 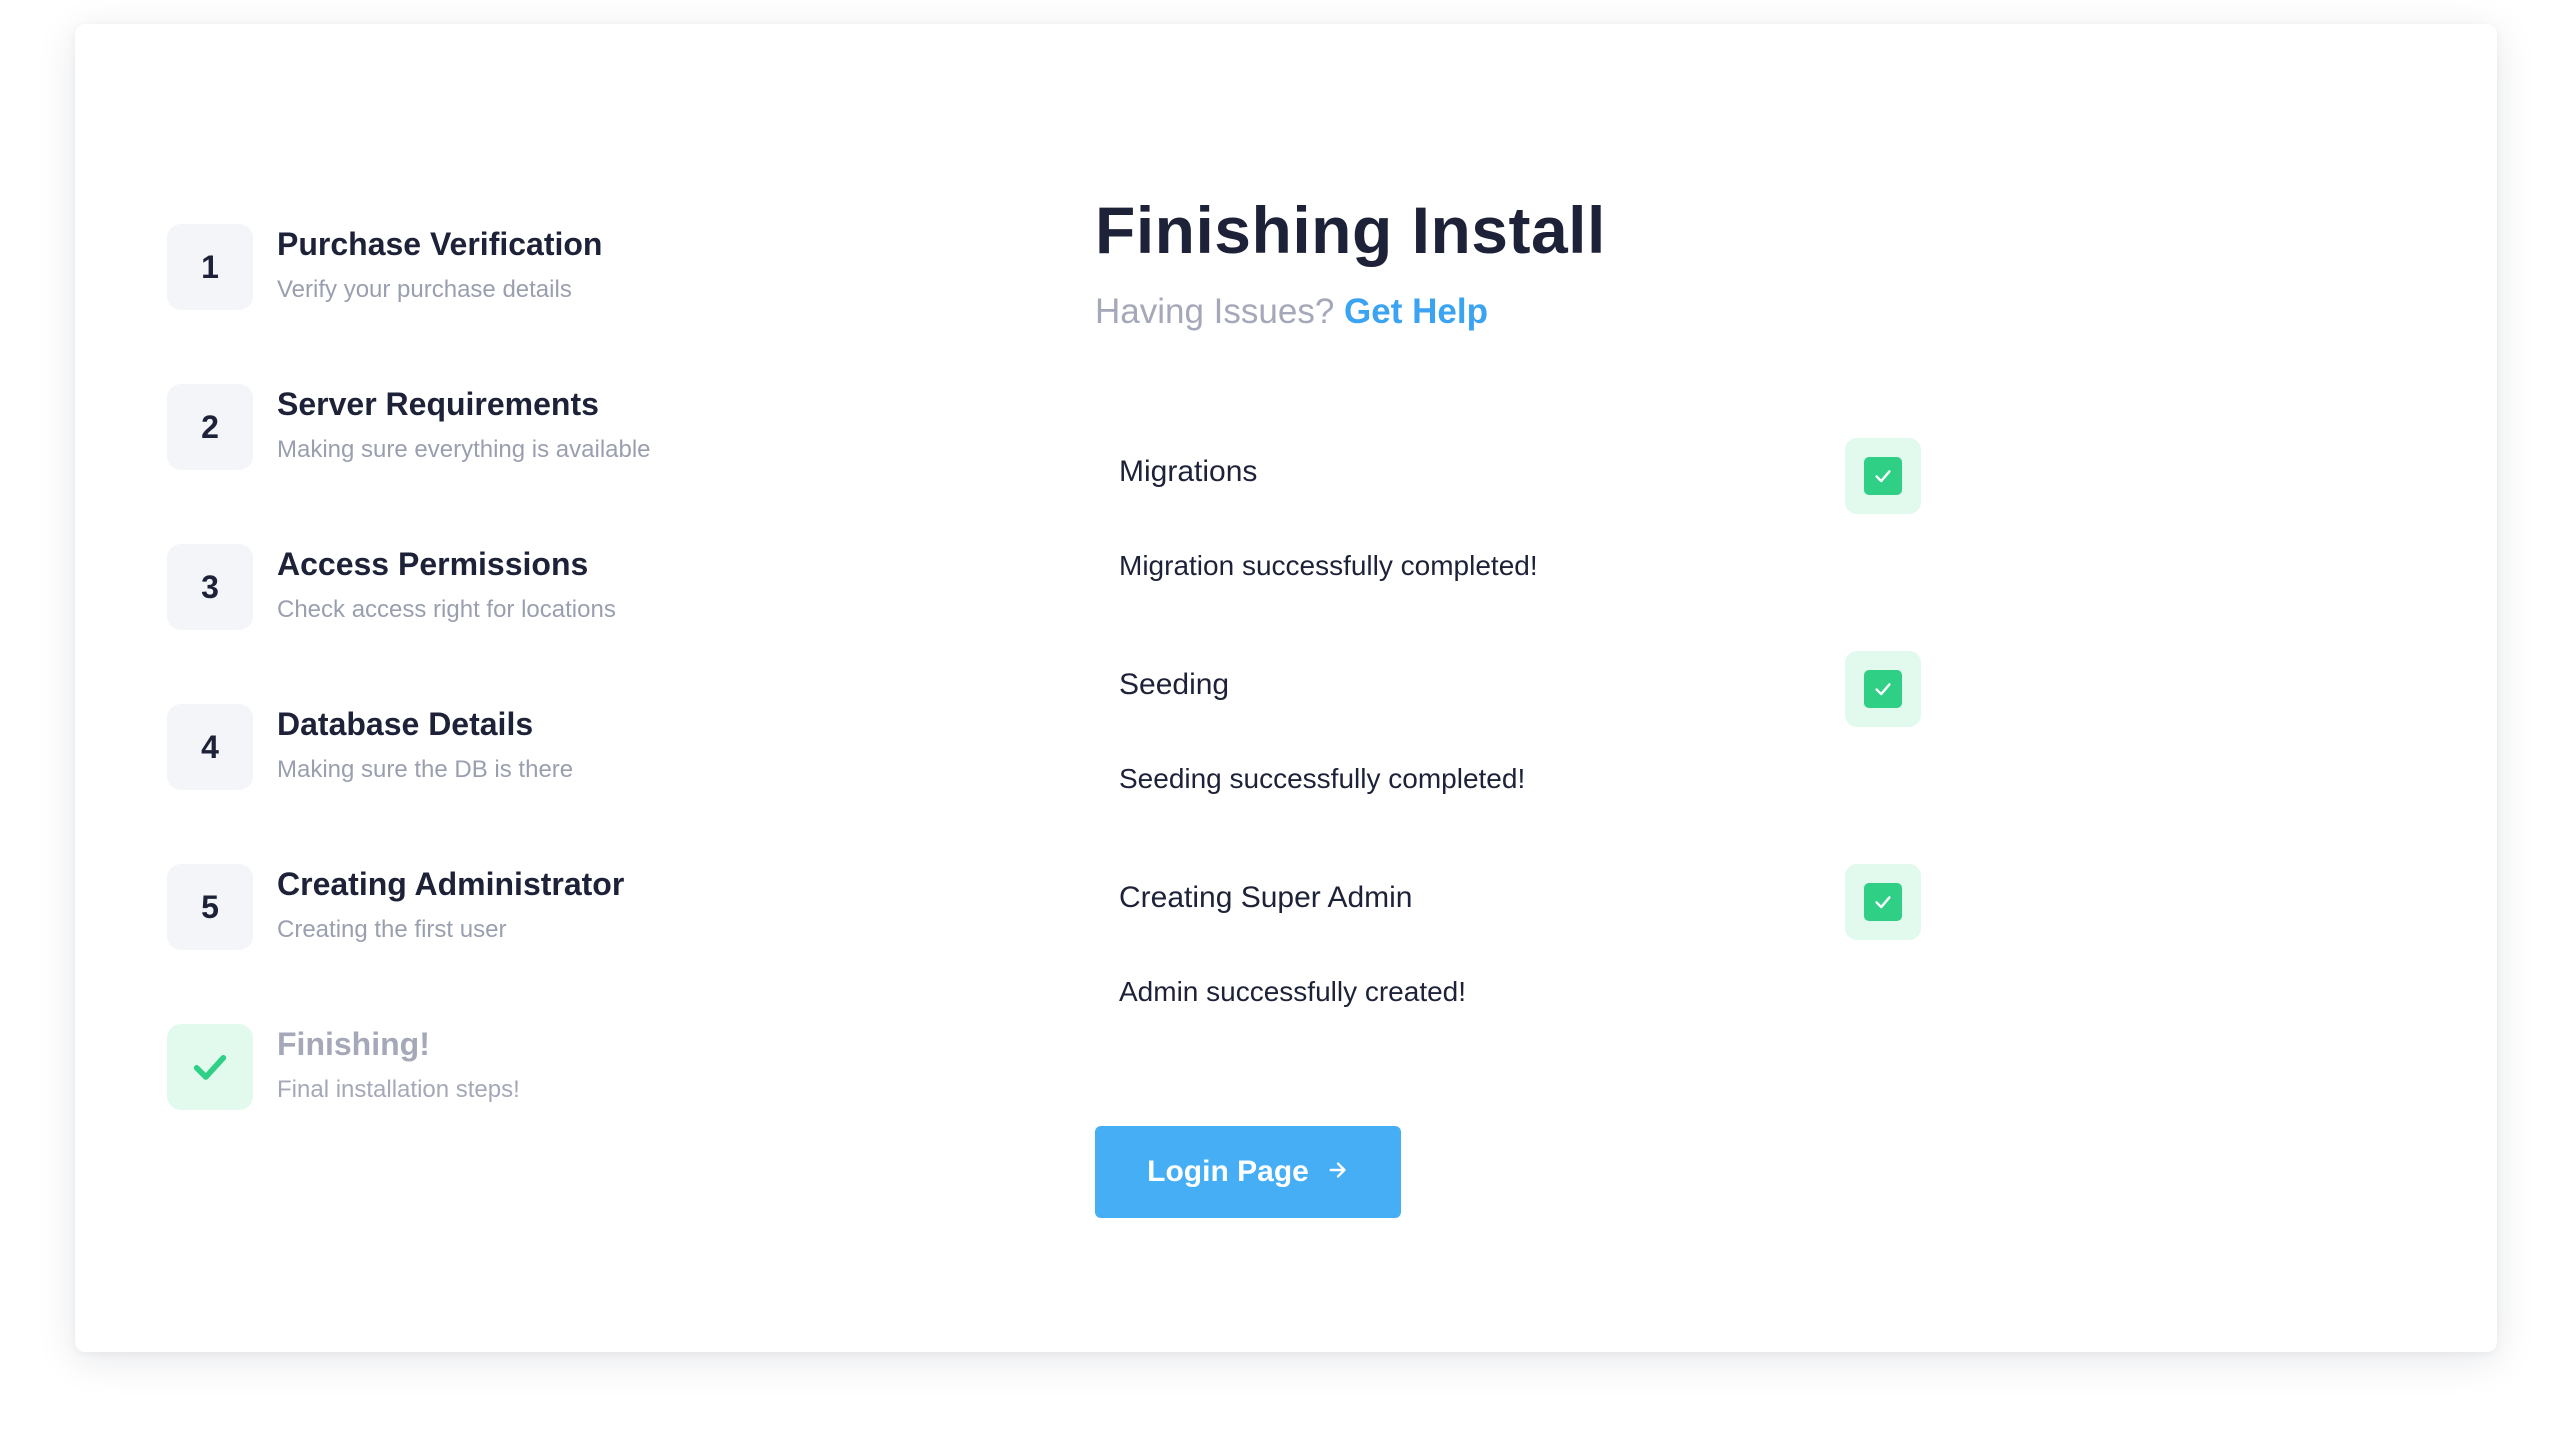 I want to click on page-title: Finishing Install, so click(x=1350, y=230).